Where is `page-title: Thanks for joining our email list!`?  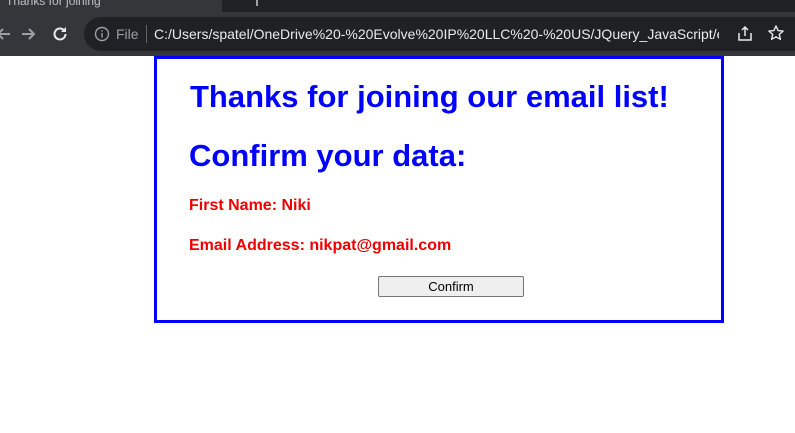
page-title: Thanks for joining our email list! is located at coordinates (429, 96).